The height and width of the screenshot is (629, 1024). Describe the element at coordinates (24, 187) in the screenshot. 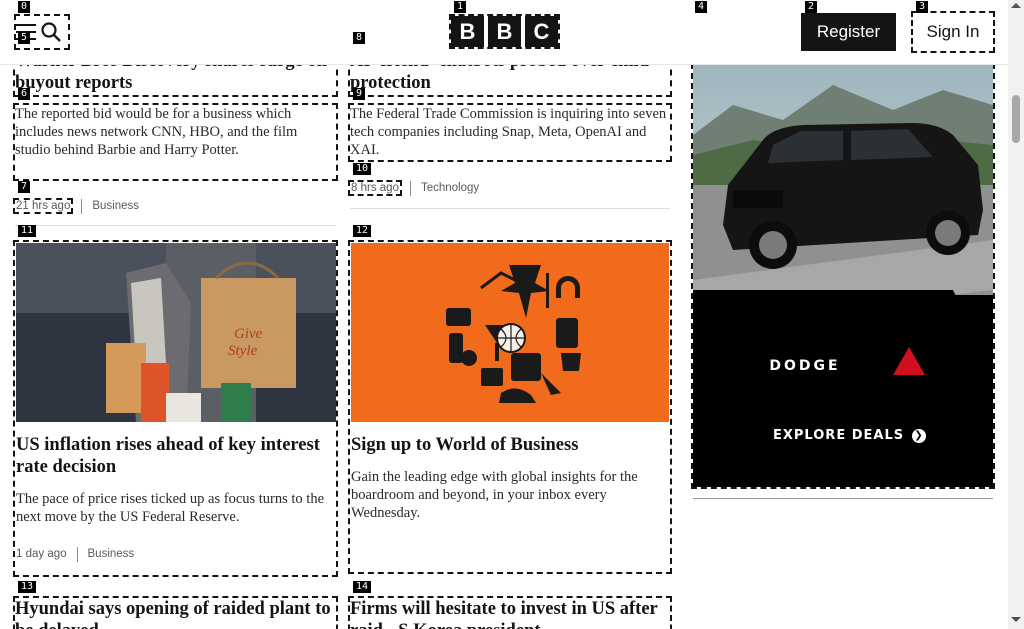

I see `marker-7: 7` at that location.